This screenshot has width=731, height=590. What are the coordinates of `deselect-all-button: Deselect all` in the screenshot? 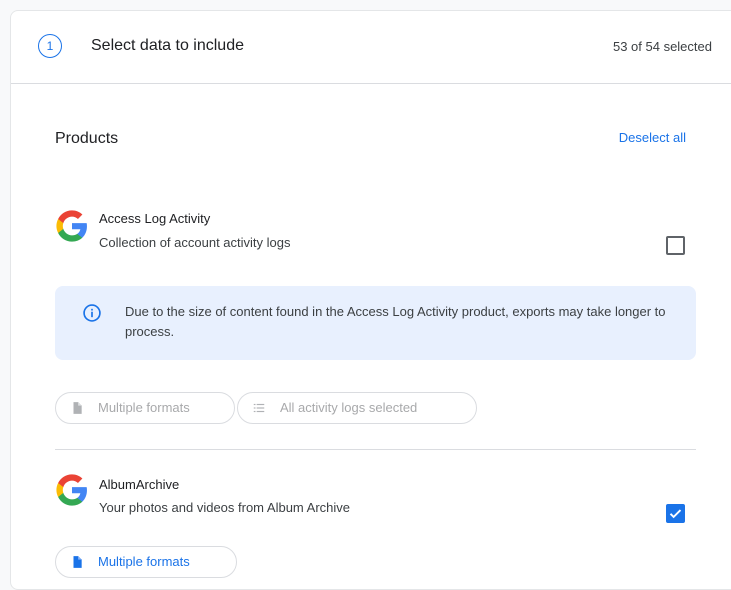 It's located at (652, 137).